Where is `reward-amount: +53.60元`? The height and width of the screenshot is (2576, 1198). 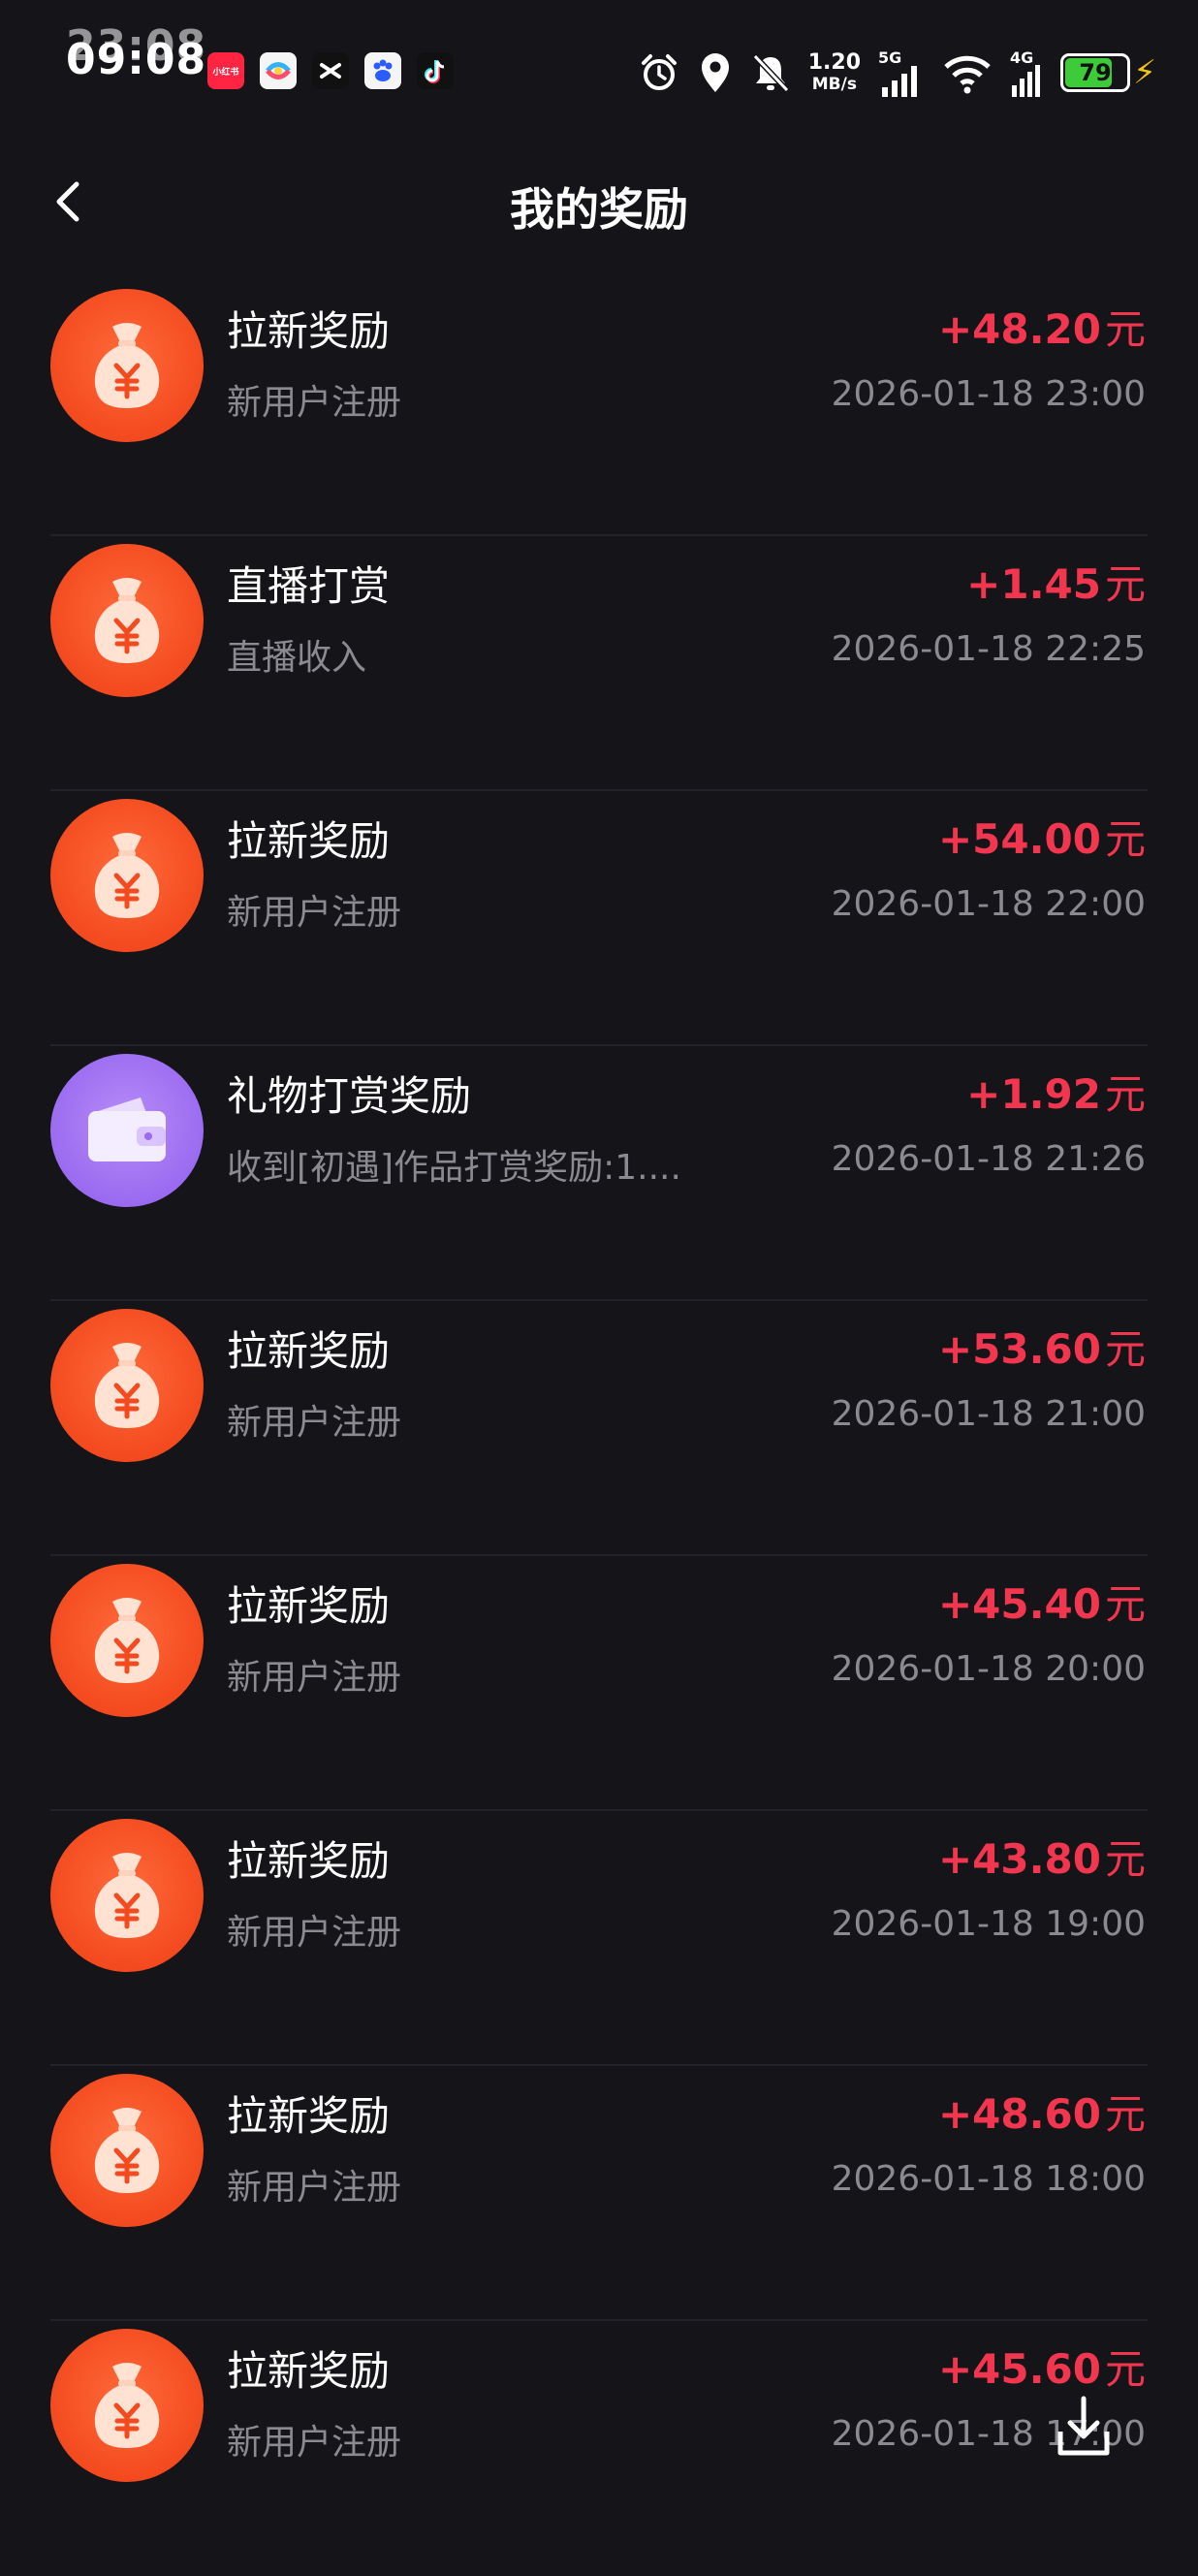 reward-amount: +53.60元 is located at coordinates (1042, 1346).